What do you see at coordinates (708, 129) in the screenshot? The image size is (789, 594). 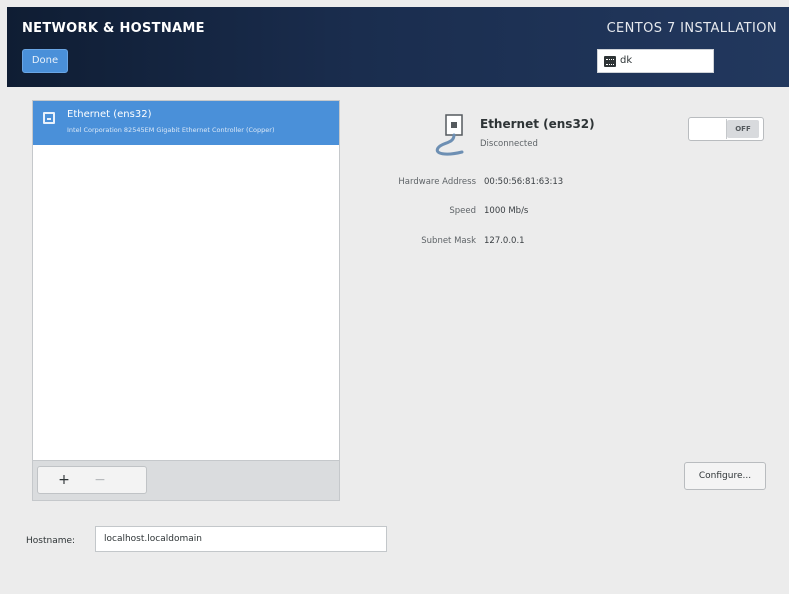 I see `toggle-knob` at bounding box center [708, 129].